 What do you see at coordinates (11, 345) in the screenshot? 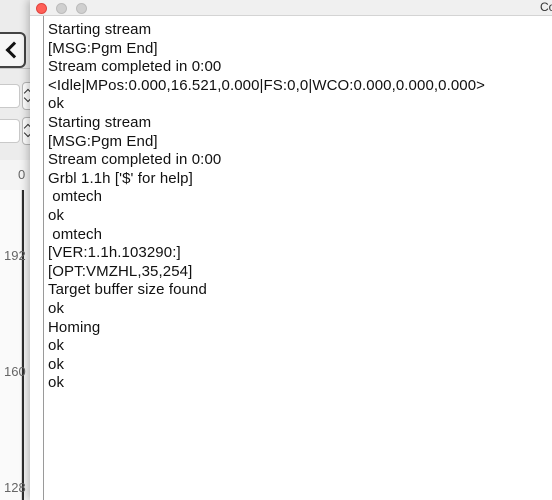
I see `canvas-area` at bounding box center [11, 345].